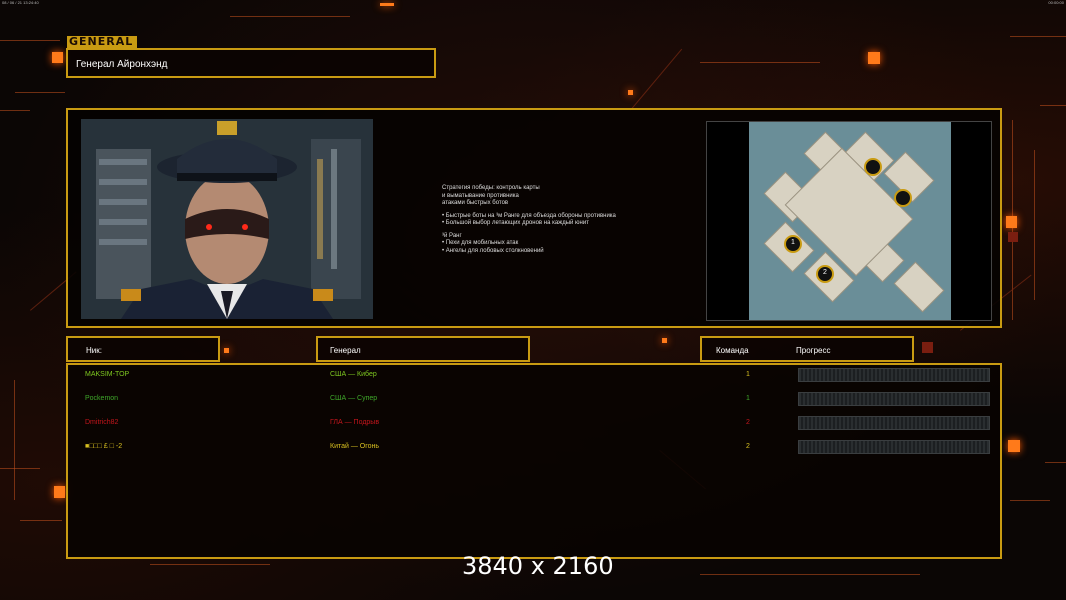  What do you see at coordinates (493, 250) in the screenshot?
I see `strategy-bullet: • Ангелы для лобовых столкновений` at bounding box center [493, 250].